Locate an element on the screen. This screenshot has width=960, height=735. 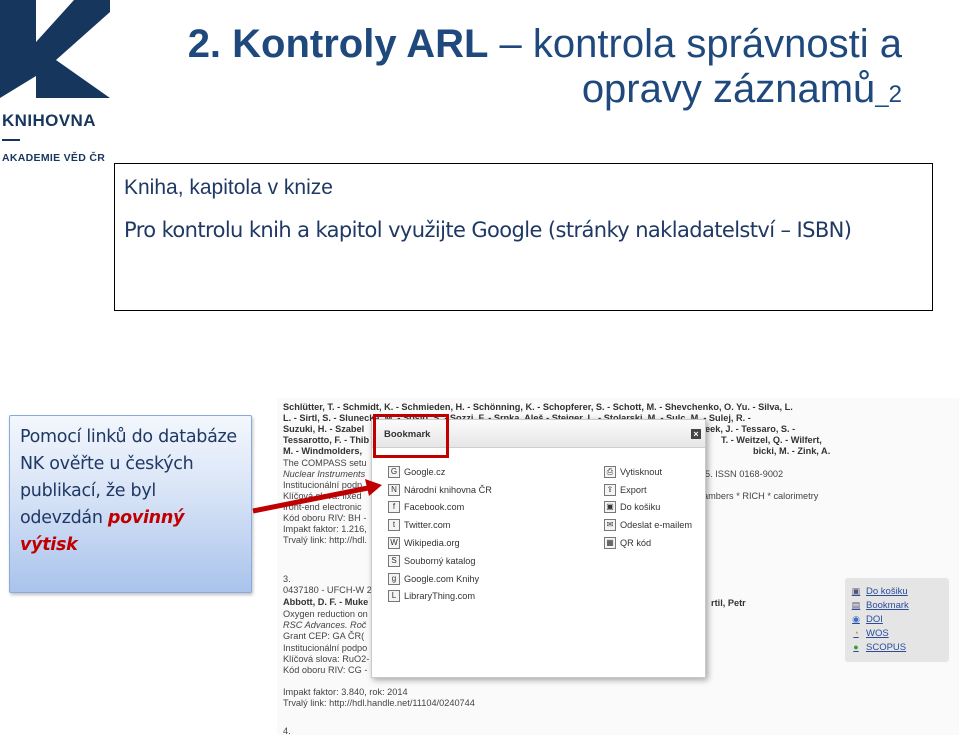
record-line-fragment: 5. ISSN 0168-9002 is located at coordinates (744, 474).